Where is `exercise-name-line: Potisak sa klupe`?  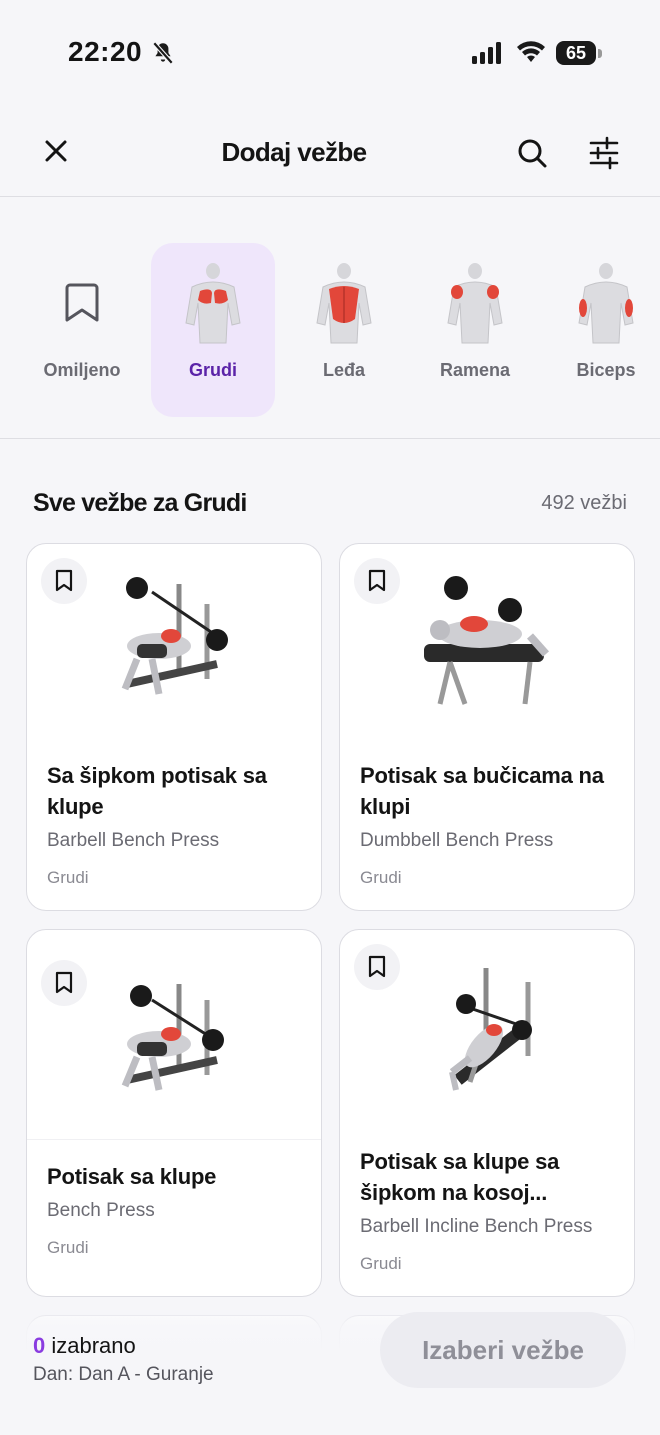 exercise-name-line: Potisak sa klupe is located at coordinates (132, 1176).